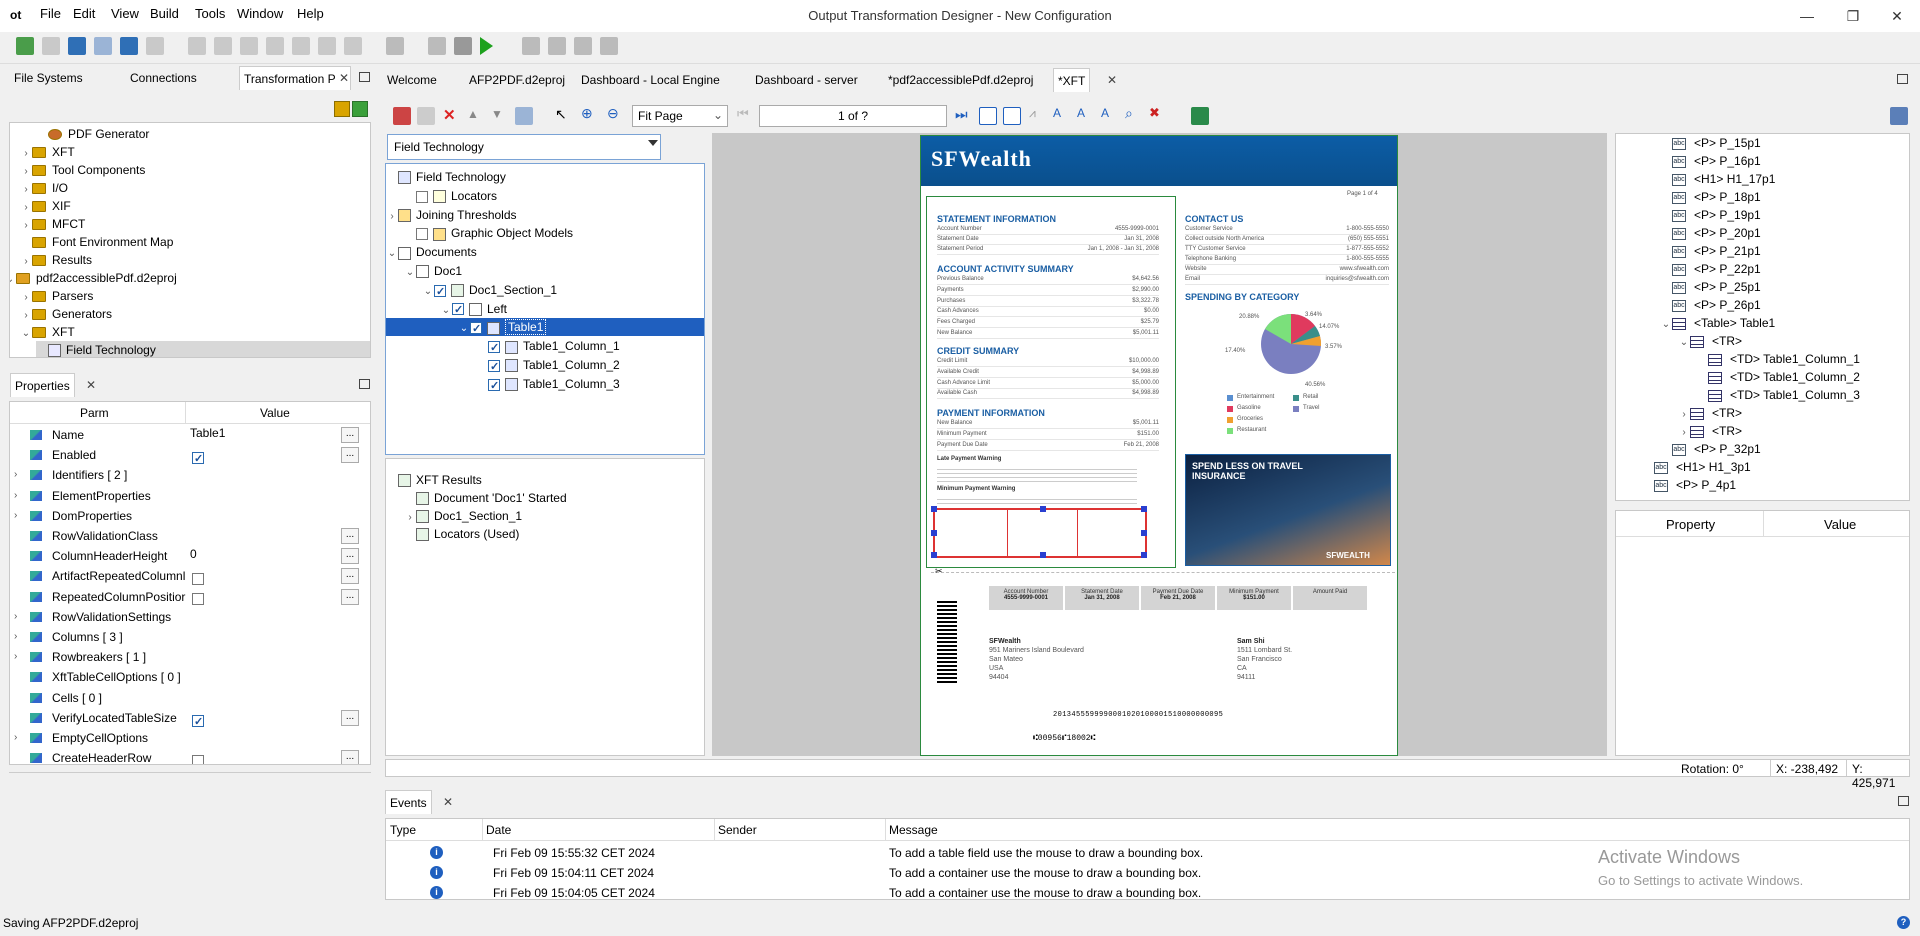 This screenshot has height=936, width=1920. Describe the element at coordinates (301, 46) in the screenshot. I see `undo-icon` at that location.